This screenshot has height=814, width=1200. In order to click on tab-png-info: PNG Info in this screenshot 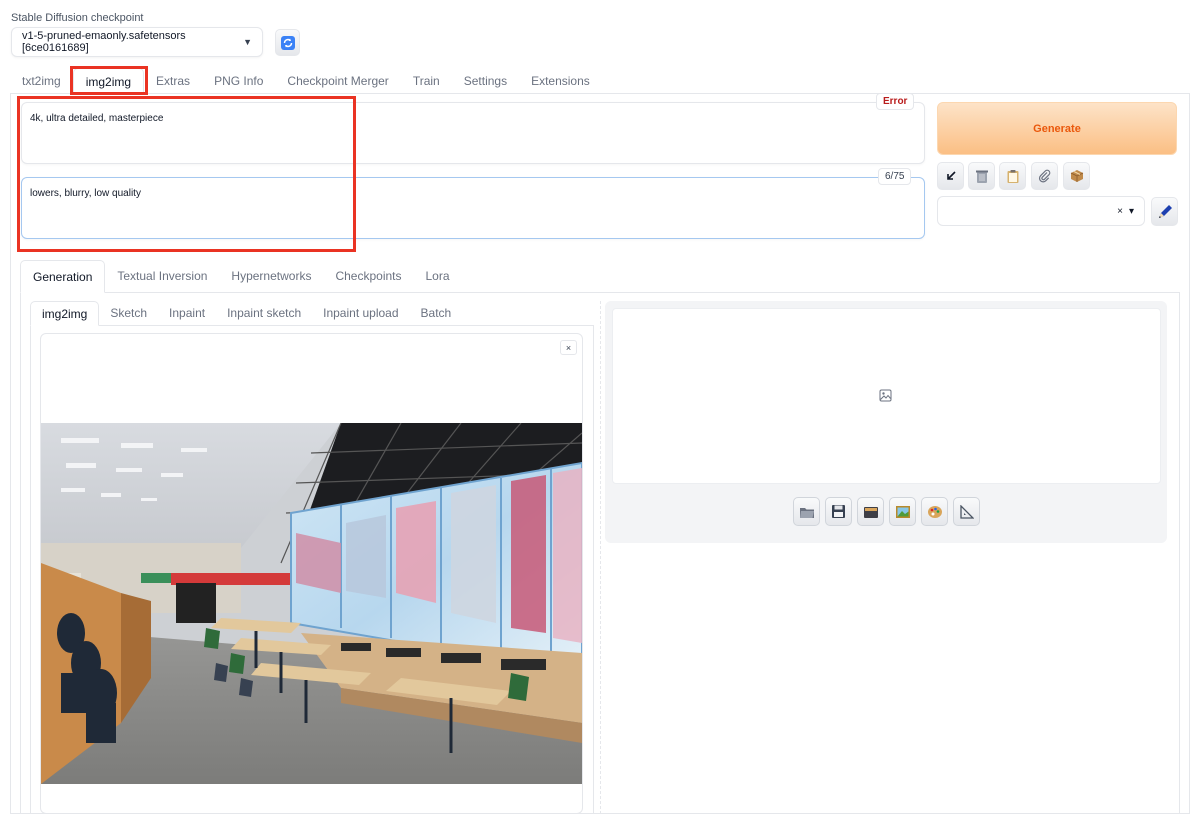, I will do `click(238, 81)`.